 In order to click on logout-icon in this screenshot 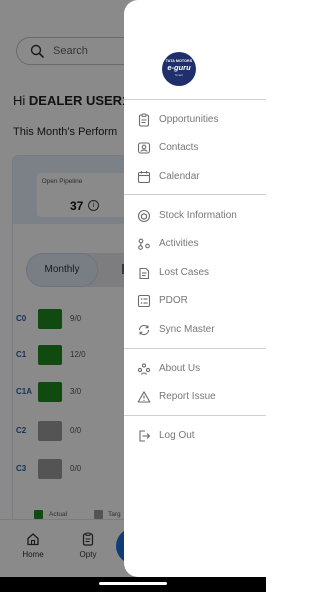, I will do `click(145, 436)`.